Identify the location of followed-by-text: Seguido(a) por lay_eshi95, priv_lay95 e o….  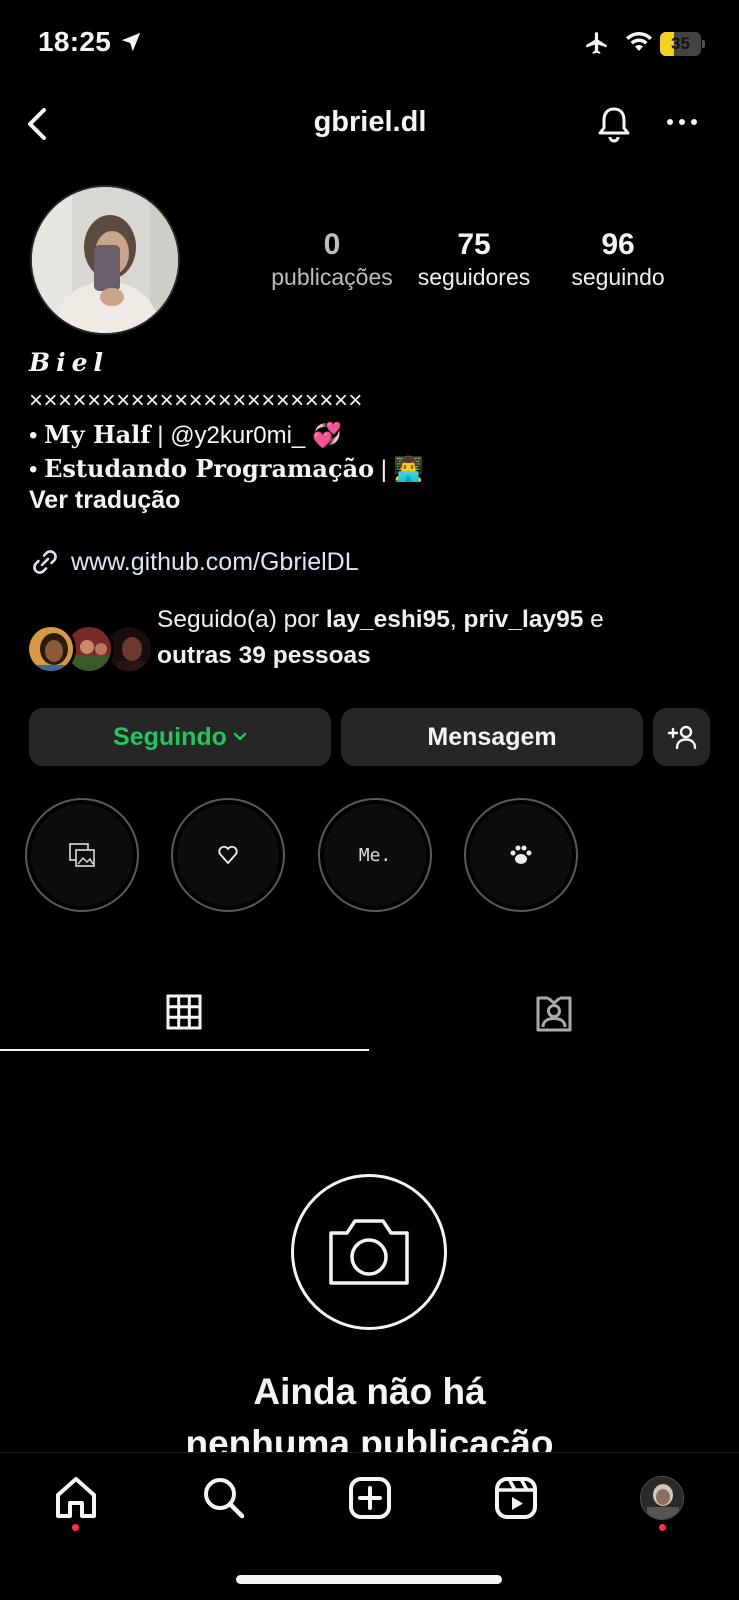
(437, 638).